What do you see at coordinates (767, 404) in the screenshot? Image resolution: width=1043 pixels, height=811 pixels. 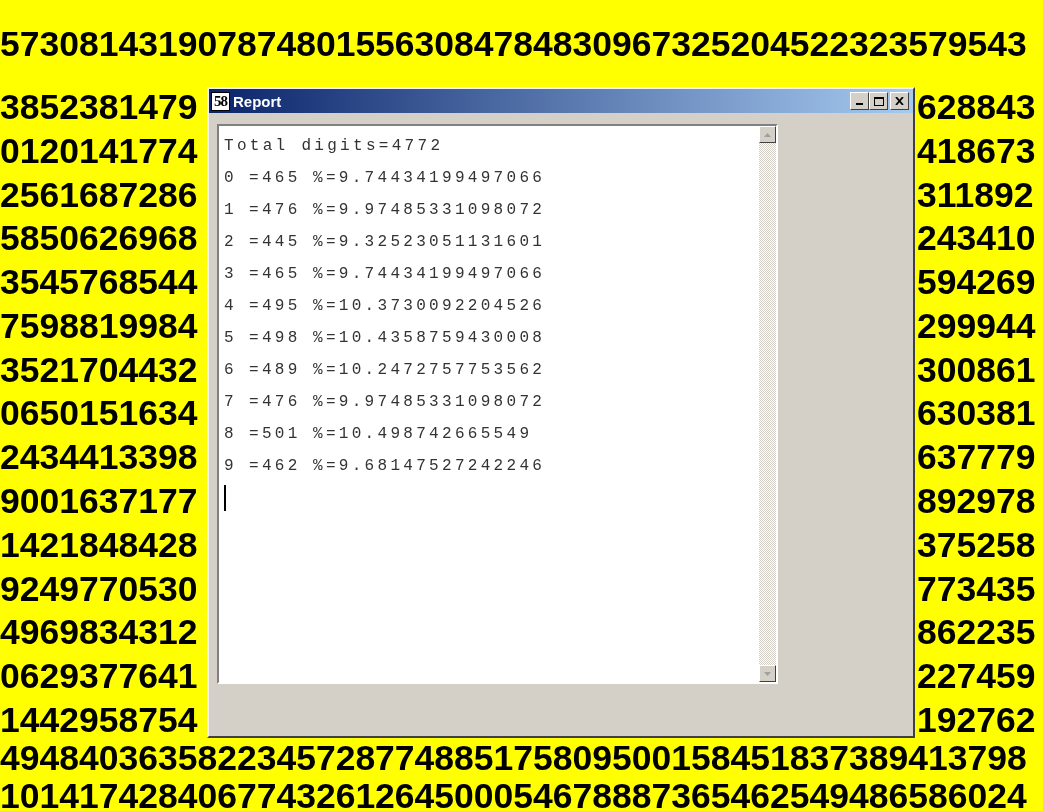 I see `scrollbar` at bounding box center [767, 404].